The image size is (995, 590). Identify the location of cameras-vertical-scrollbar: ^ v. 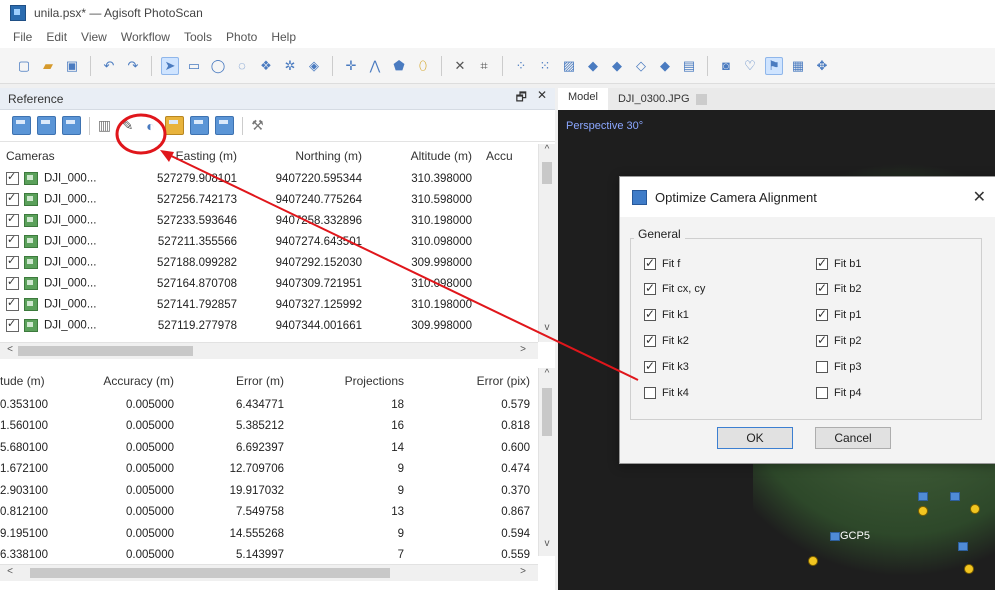
(546, 243).